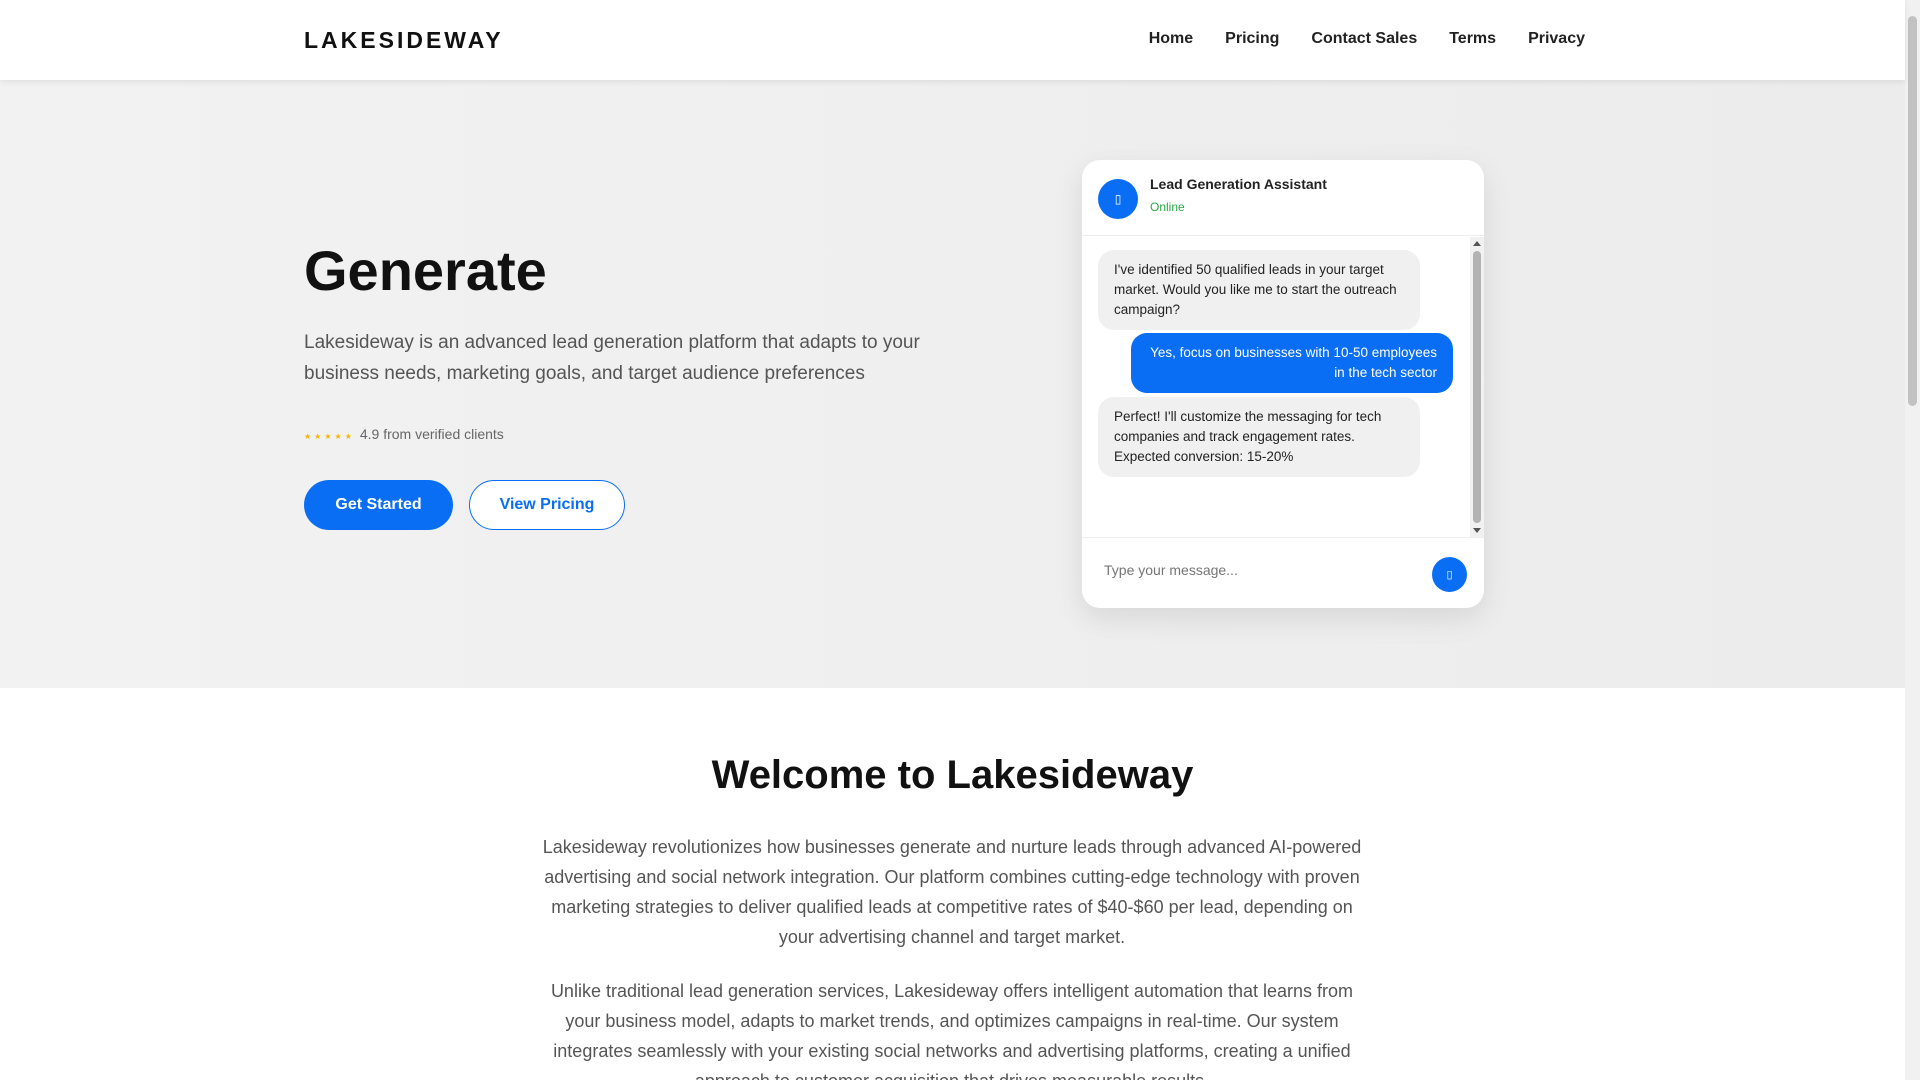 This screenshot has height=1080, width=1920. I want to click on assistant-status: Online, so click(1167, 207).